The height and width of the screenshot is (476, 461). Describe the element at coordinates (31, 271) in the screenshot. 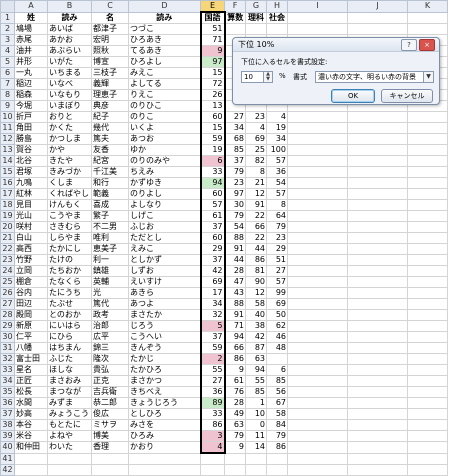

I see `cell: 立岡` at that location.